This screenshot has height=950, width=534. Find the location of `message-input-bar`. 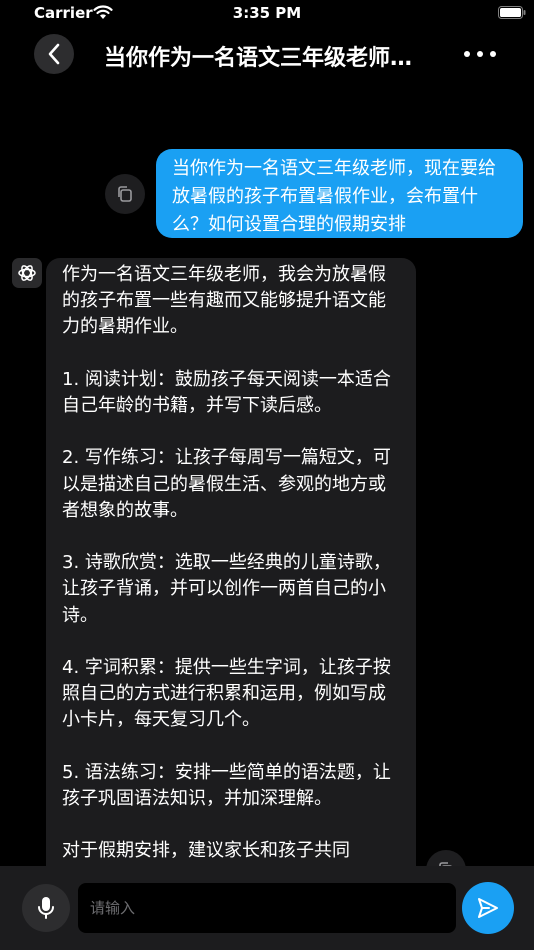

message-input-bar is located at coordinates (267, 908).